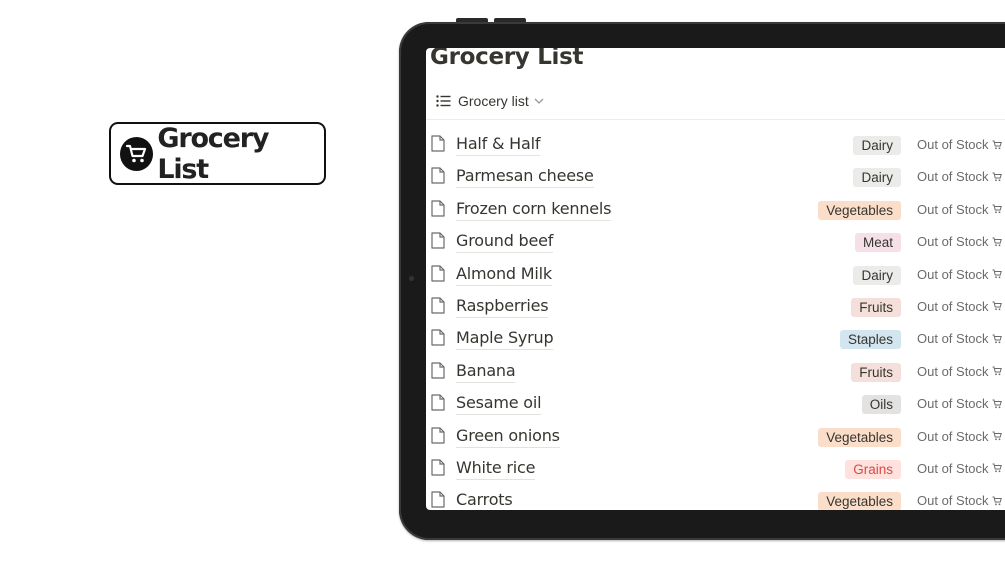  I want to click on header-divider, so click(715, 119).